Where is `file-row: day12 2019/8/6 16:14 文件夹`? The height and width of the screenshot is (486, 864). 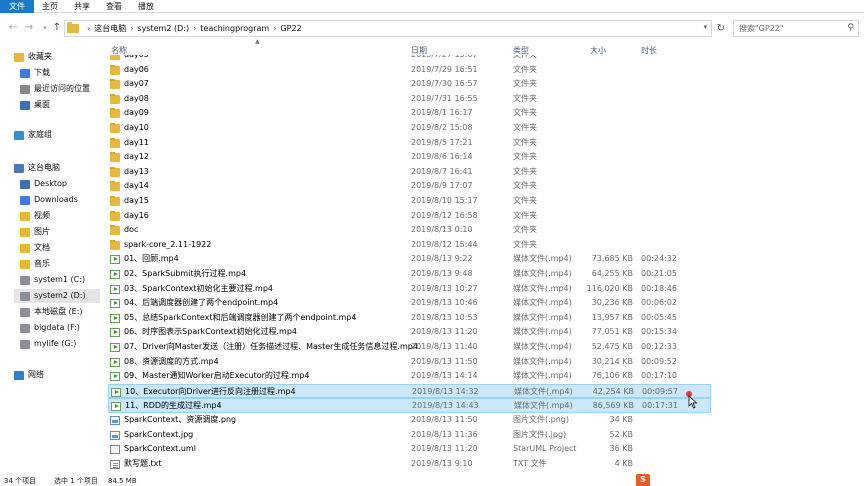
file-row: day12 2019/8/6 16:14 文件夹 is located at coordinates (409, 157).